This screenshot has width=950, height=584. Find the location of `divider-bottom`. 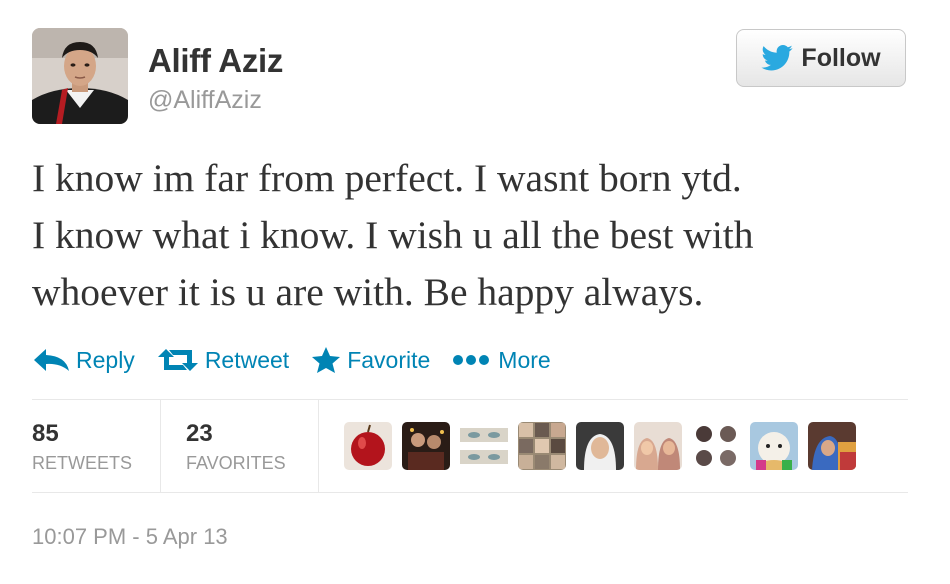

divider-bottom is located at coordinates (470, 492).